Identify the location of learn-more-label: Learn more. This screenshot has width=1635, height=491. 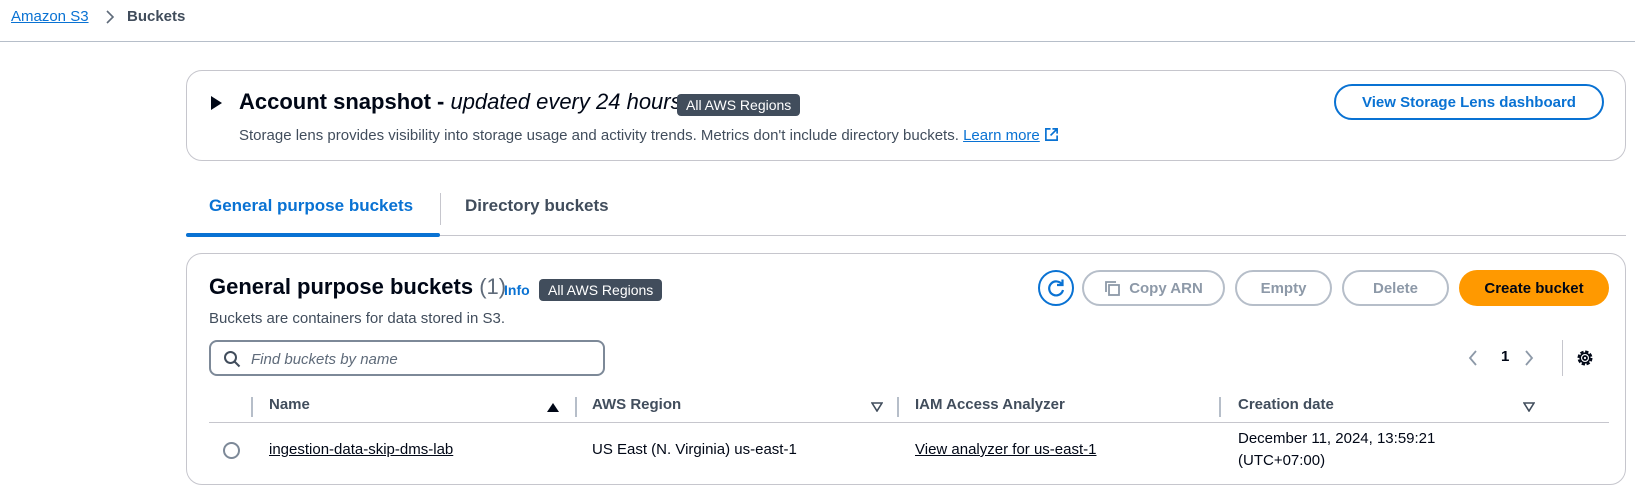
(1001, 135).